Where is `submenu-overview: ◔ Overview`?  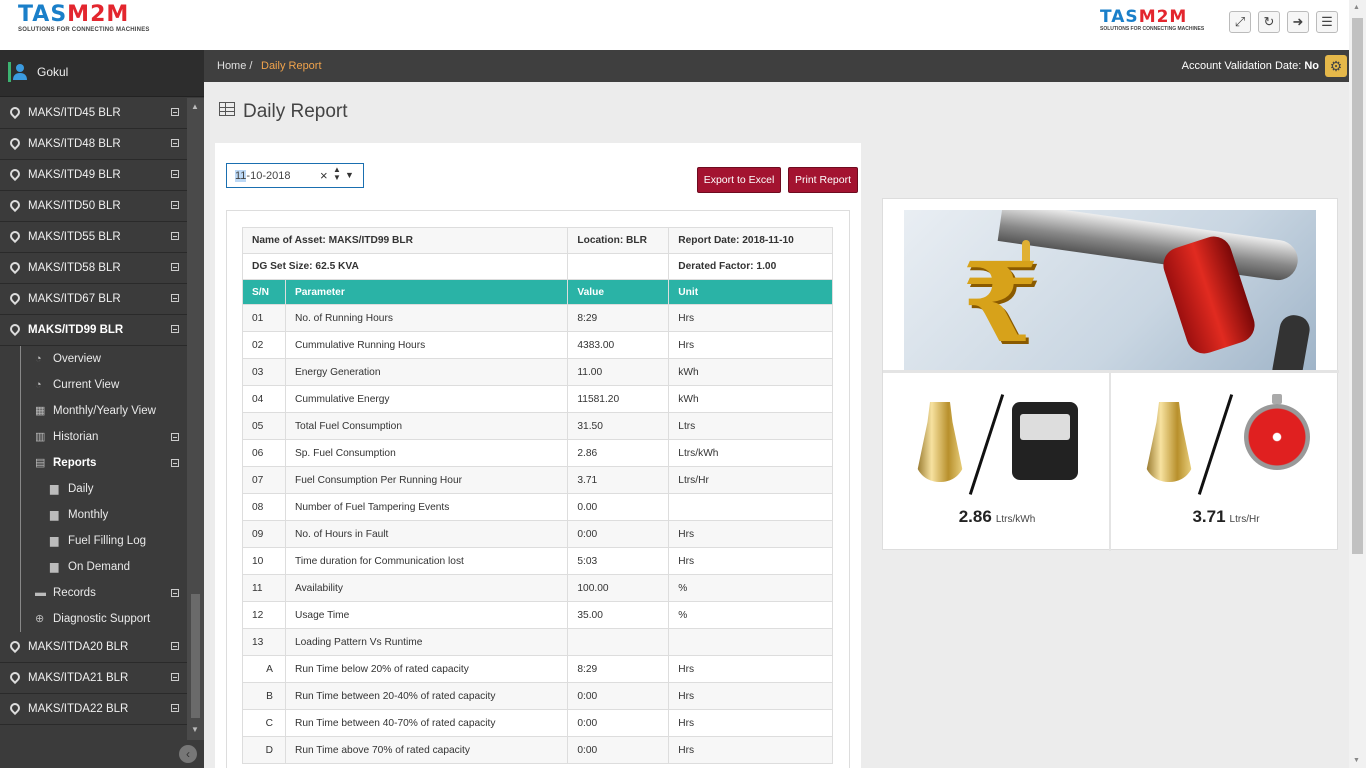 submenu-overview: ◔ Overview is located at coordinates (93, 359).